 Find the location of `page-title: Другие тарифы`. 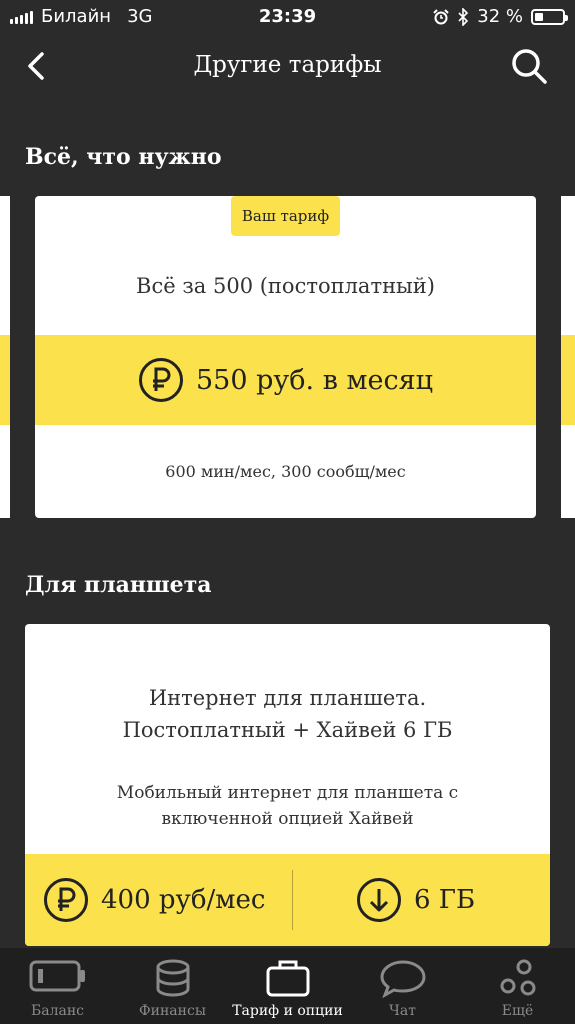

page-title: Другие тарифы is located at coordinates (287, 65).